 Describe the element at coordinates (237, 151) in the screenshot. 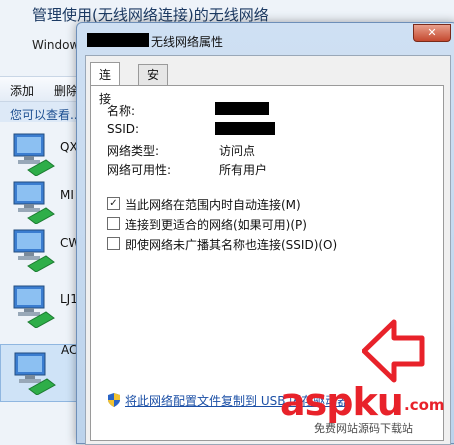

I see `network-type-value: 访问点` at that location.